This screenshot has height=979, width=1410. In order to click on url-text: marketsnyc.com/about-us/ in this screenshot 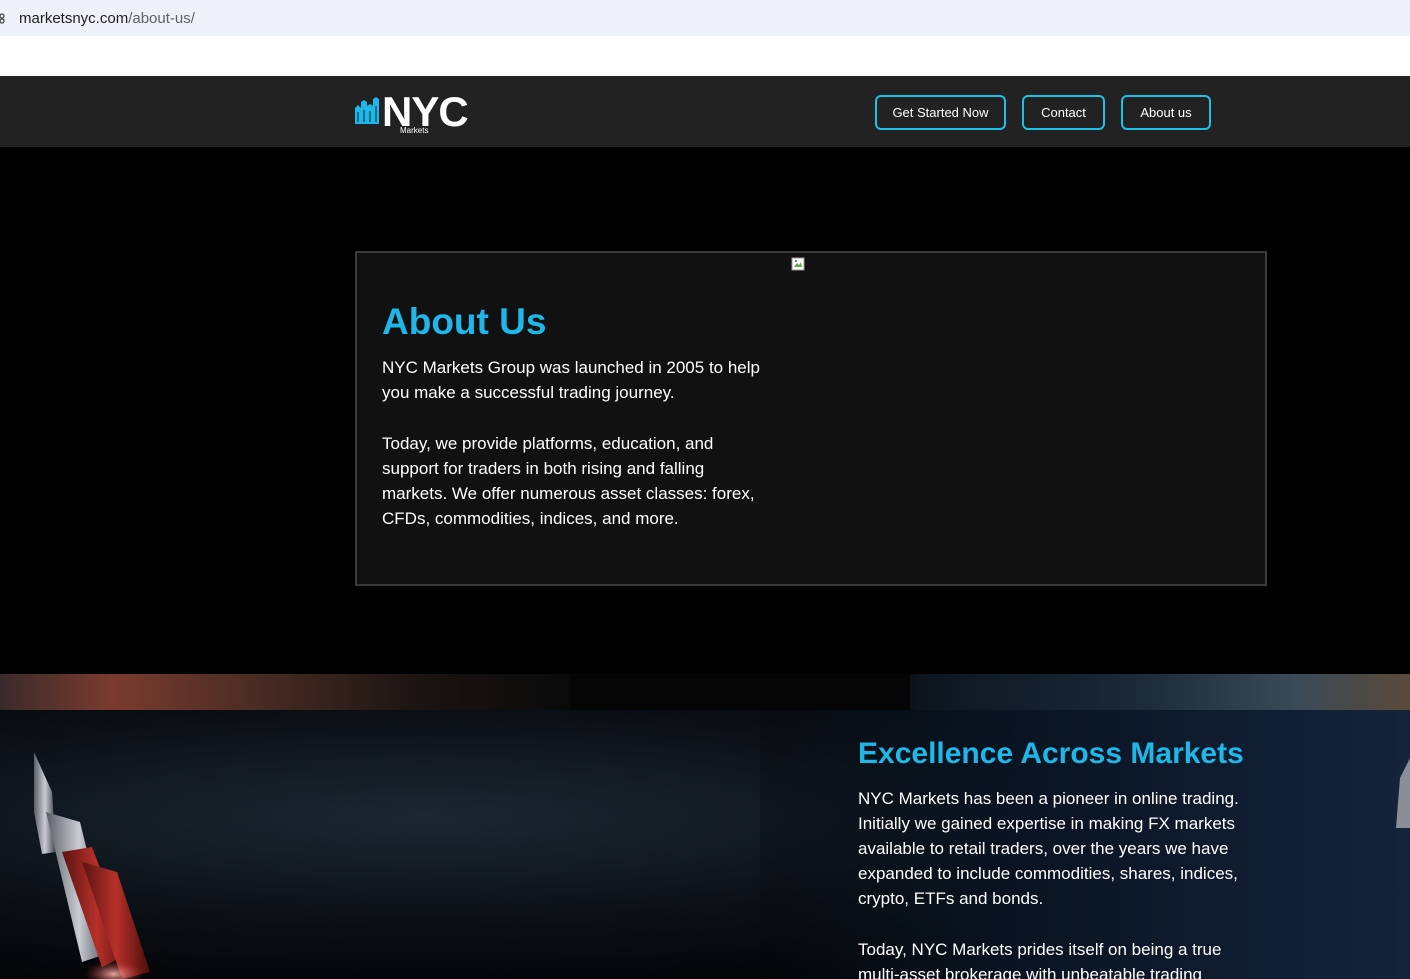, I will do `click(107, 18)`.